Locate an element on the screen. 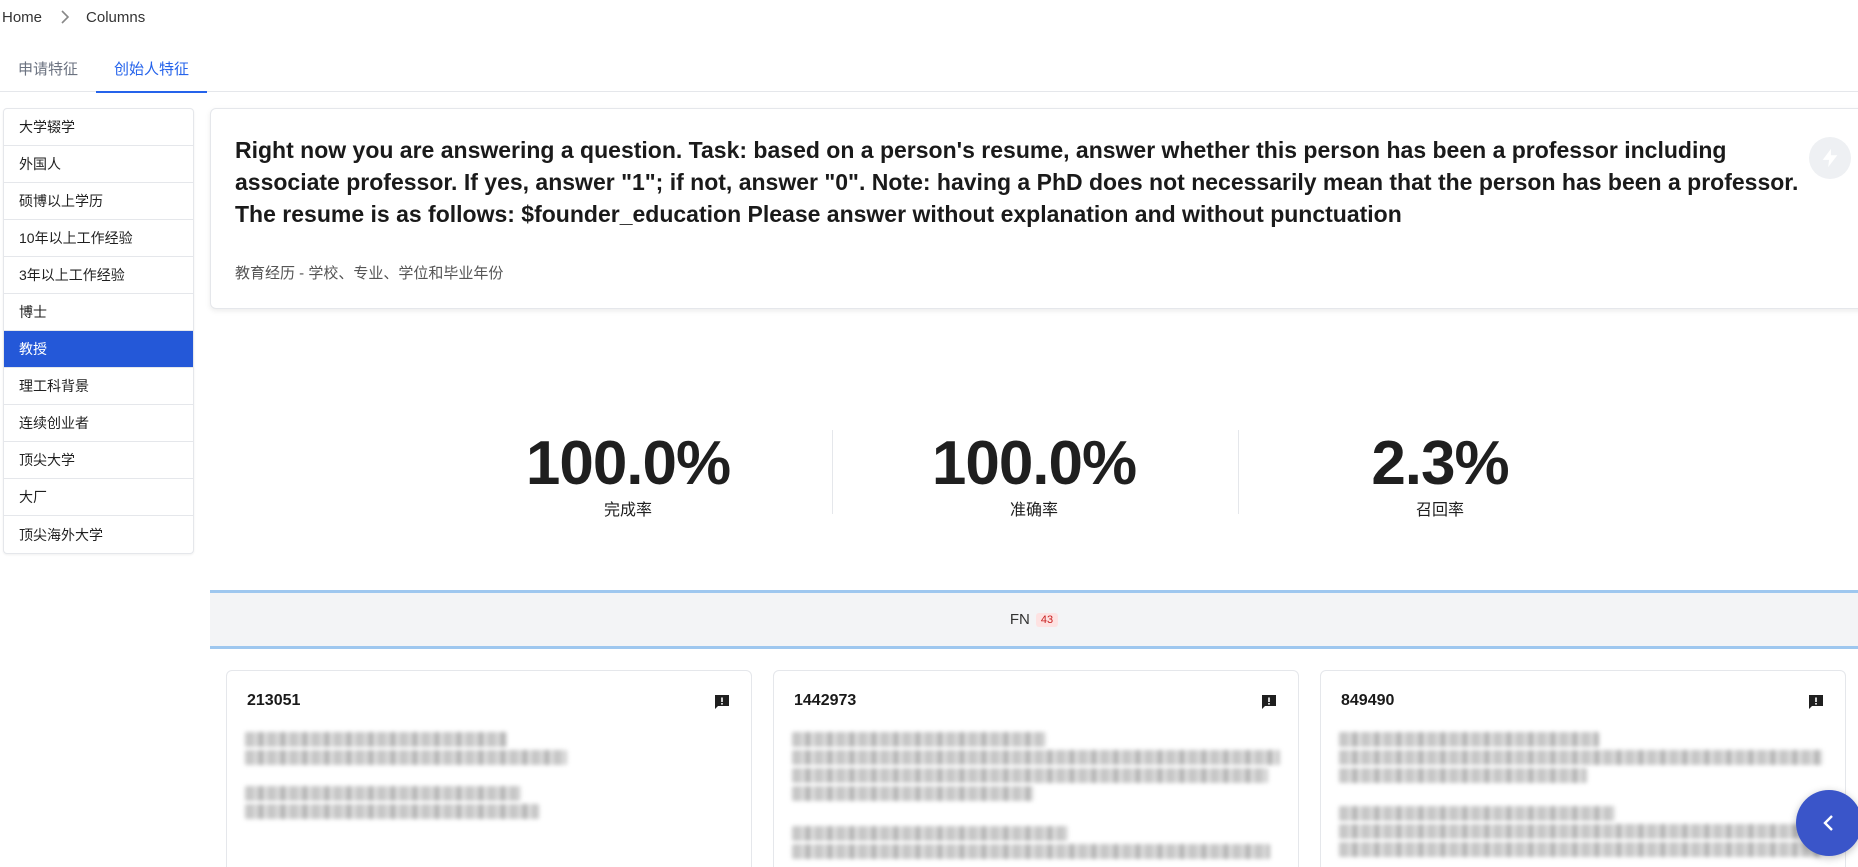  prompt-field-description: 教育经历 - 学校、专业、学位和毕业年份 is located at coordinates (369, 273).